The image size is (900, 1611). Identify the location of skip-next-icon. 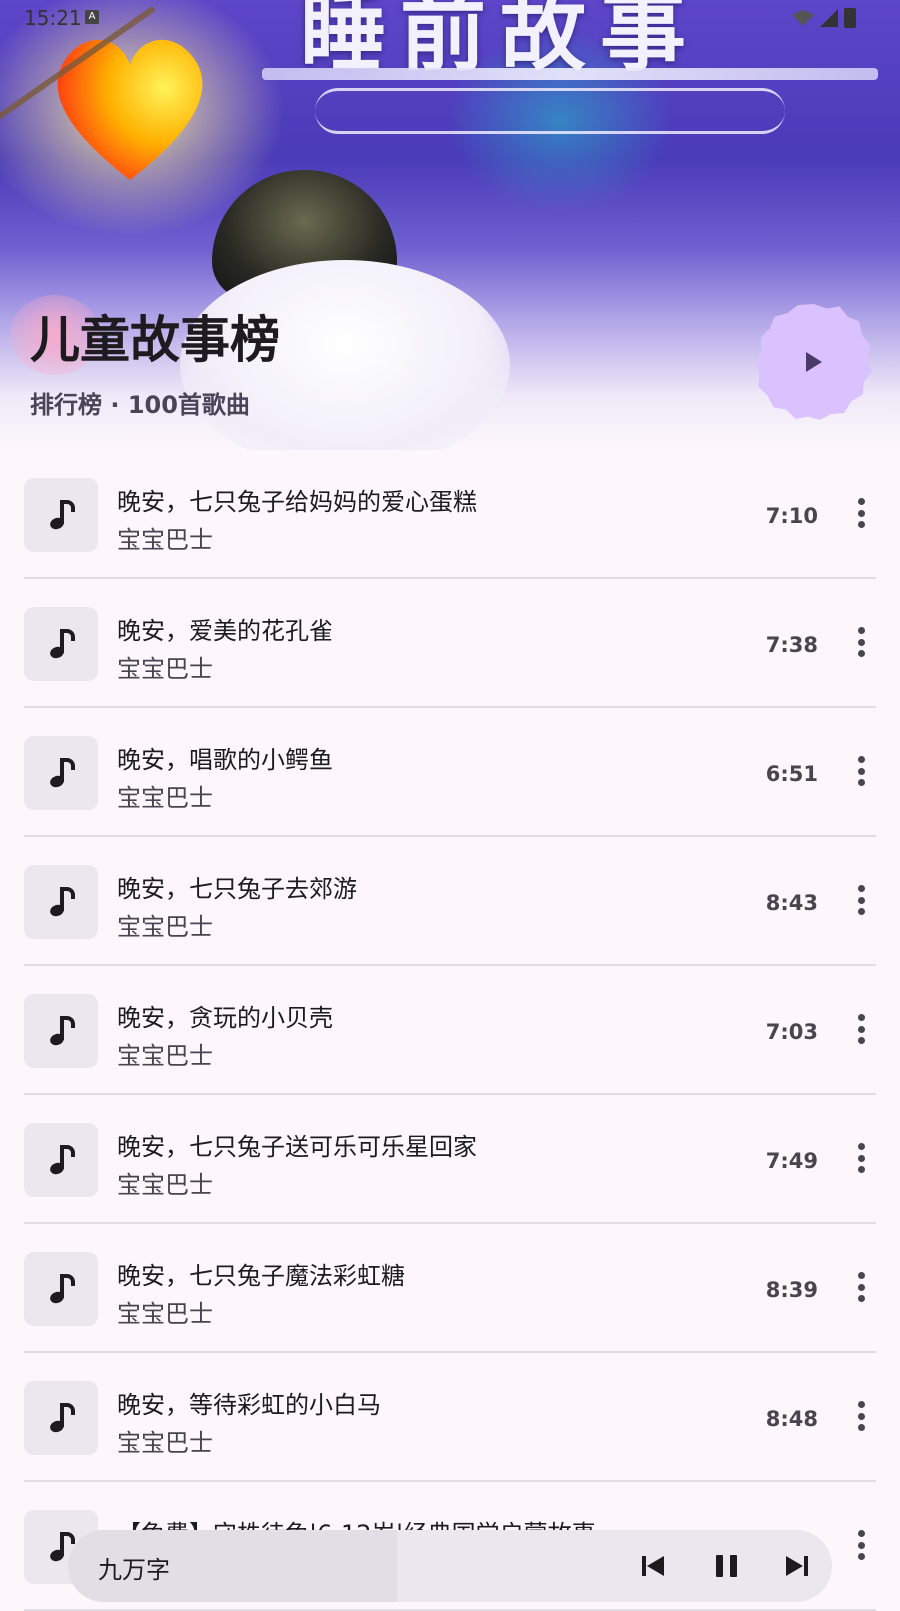
(794, 1566).